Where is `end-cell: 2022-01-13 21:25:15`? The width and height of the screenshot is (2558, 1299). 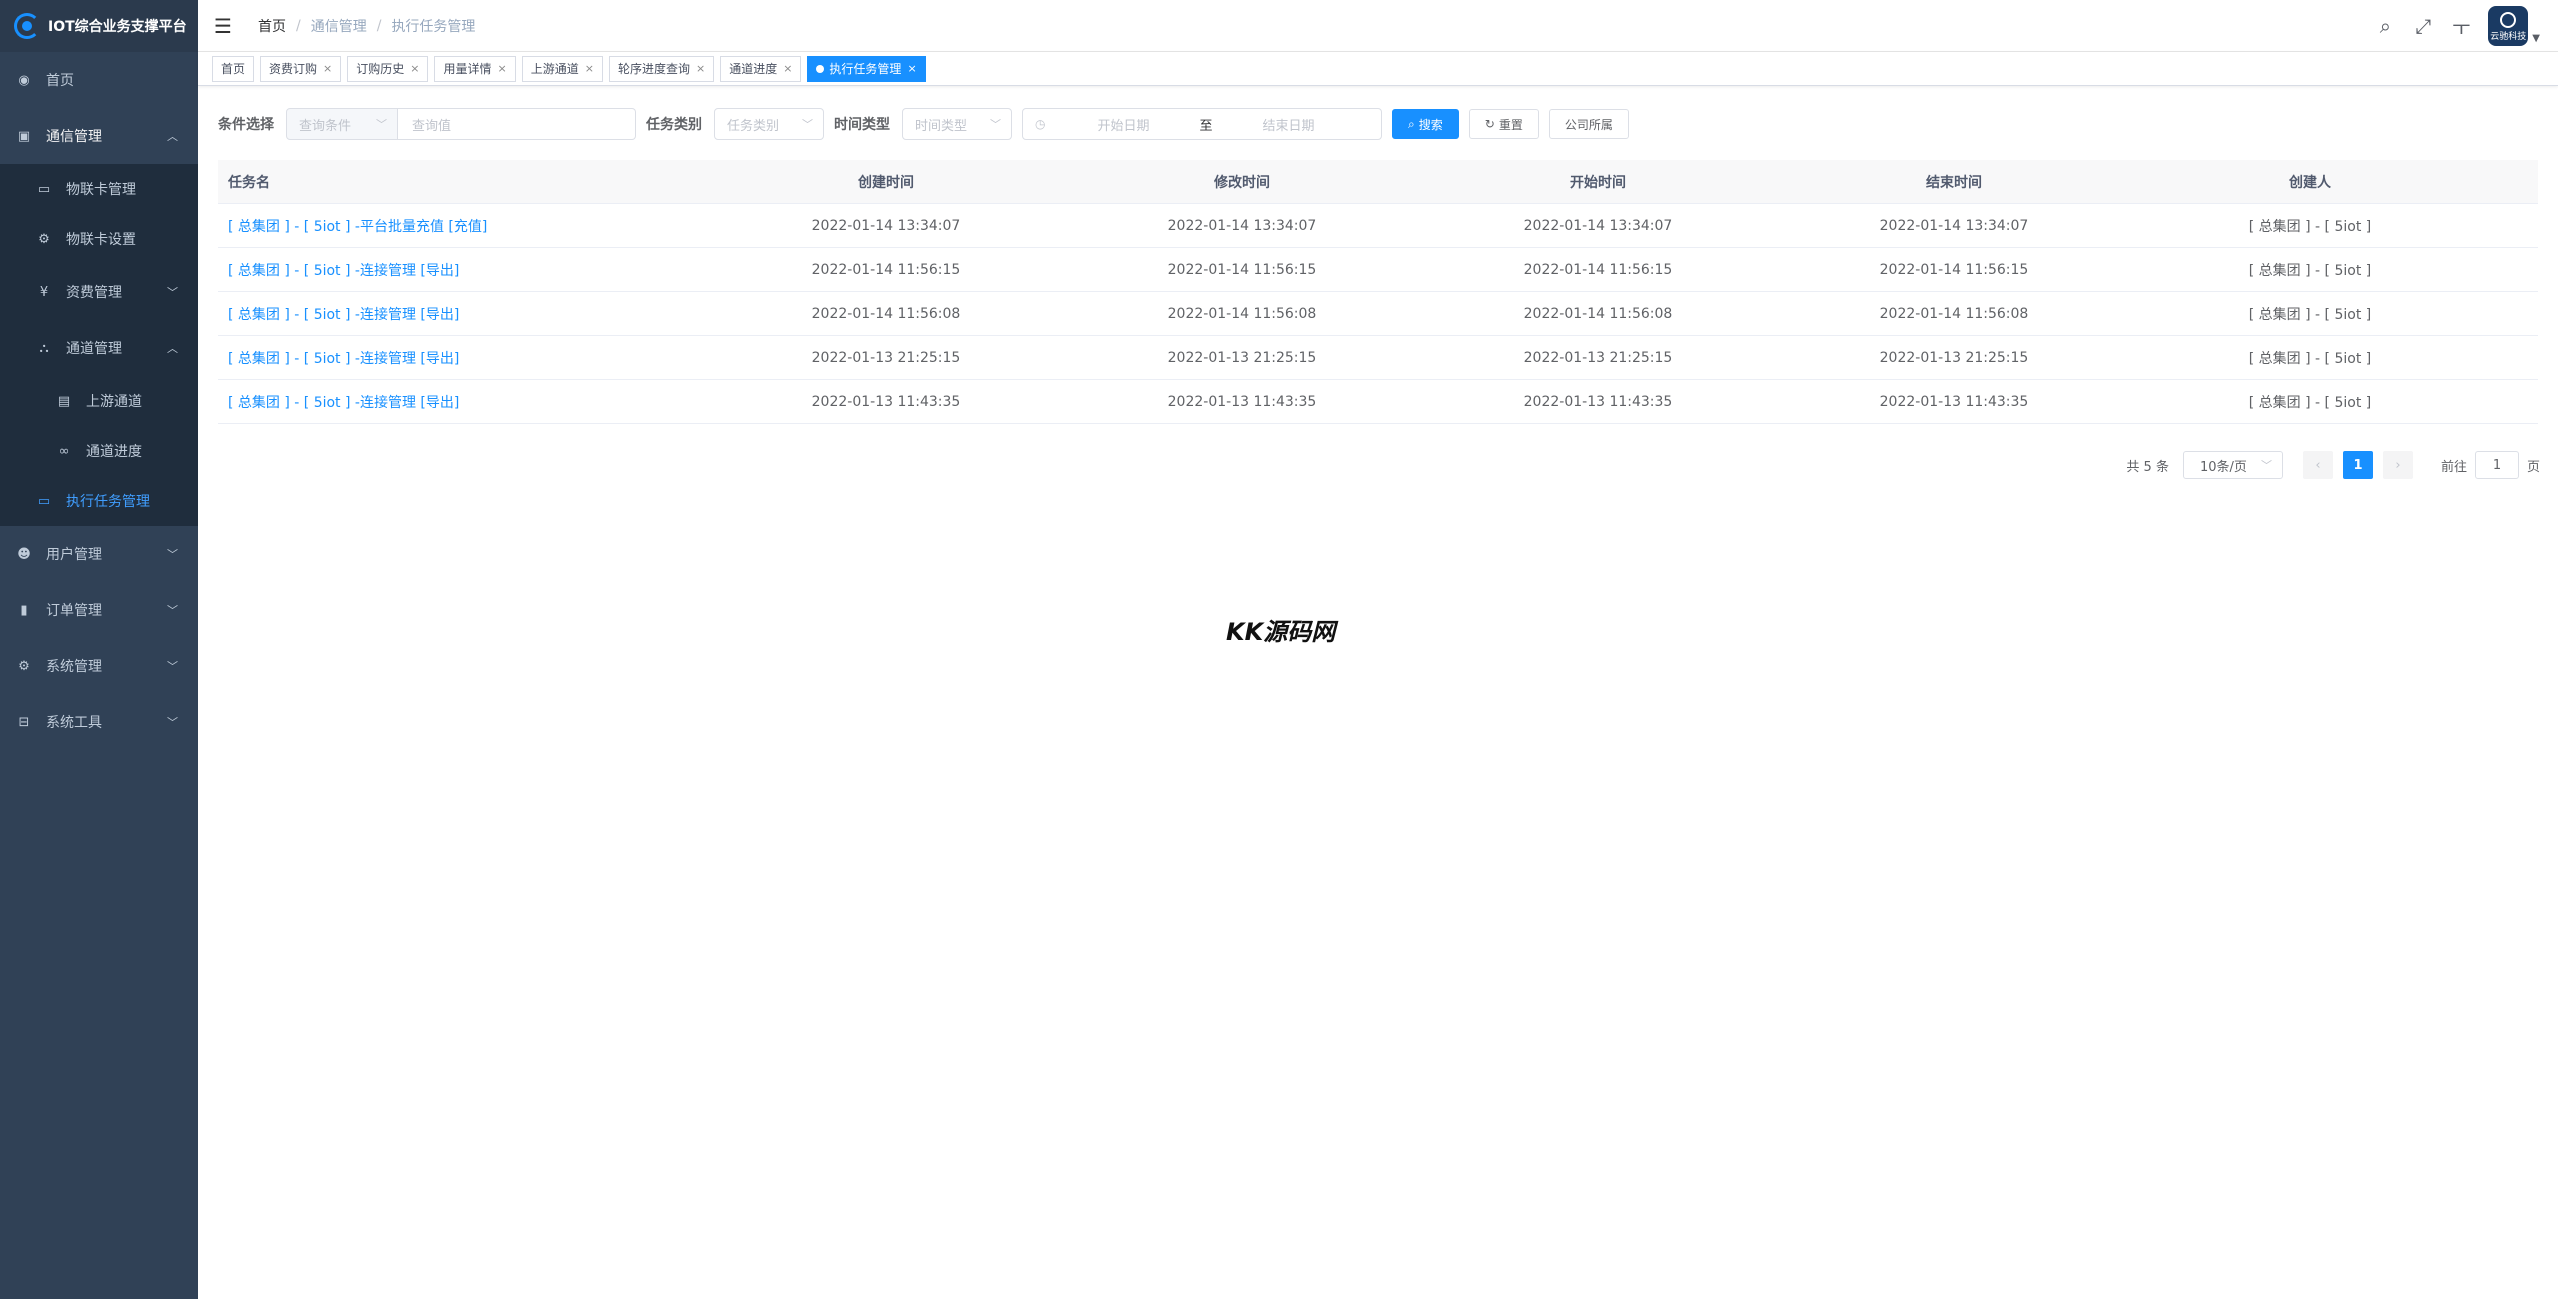 end-cell: 2022-01-13 21:25:15 is located at coordinates (1954, 357).